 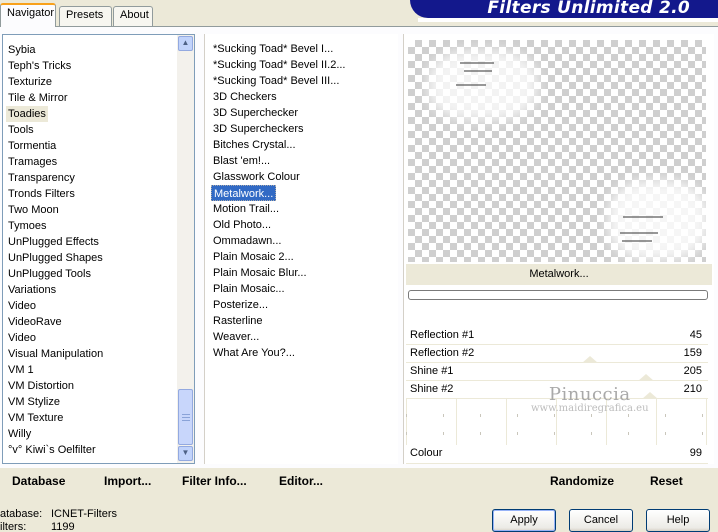 I want to click on tab-navigator: Navigator, so click(x=28, y=15).